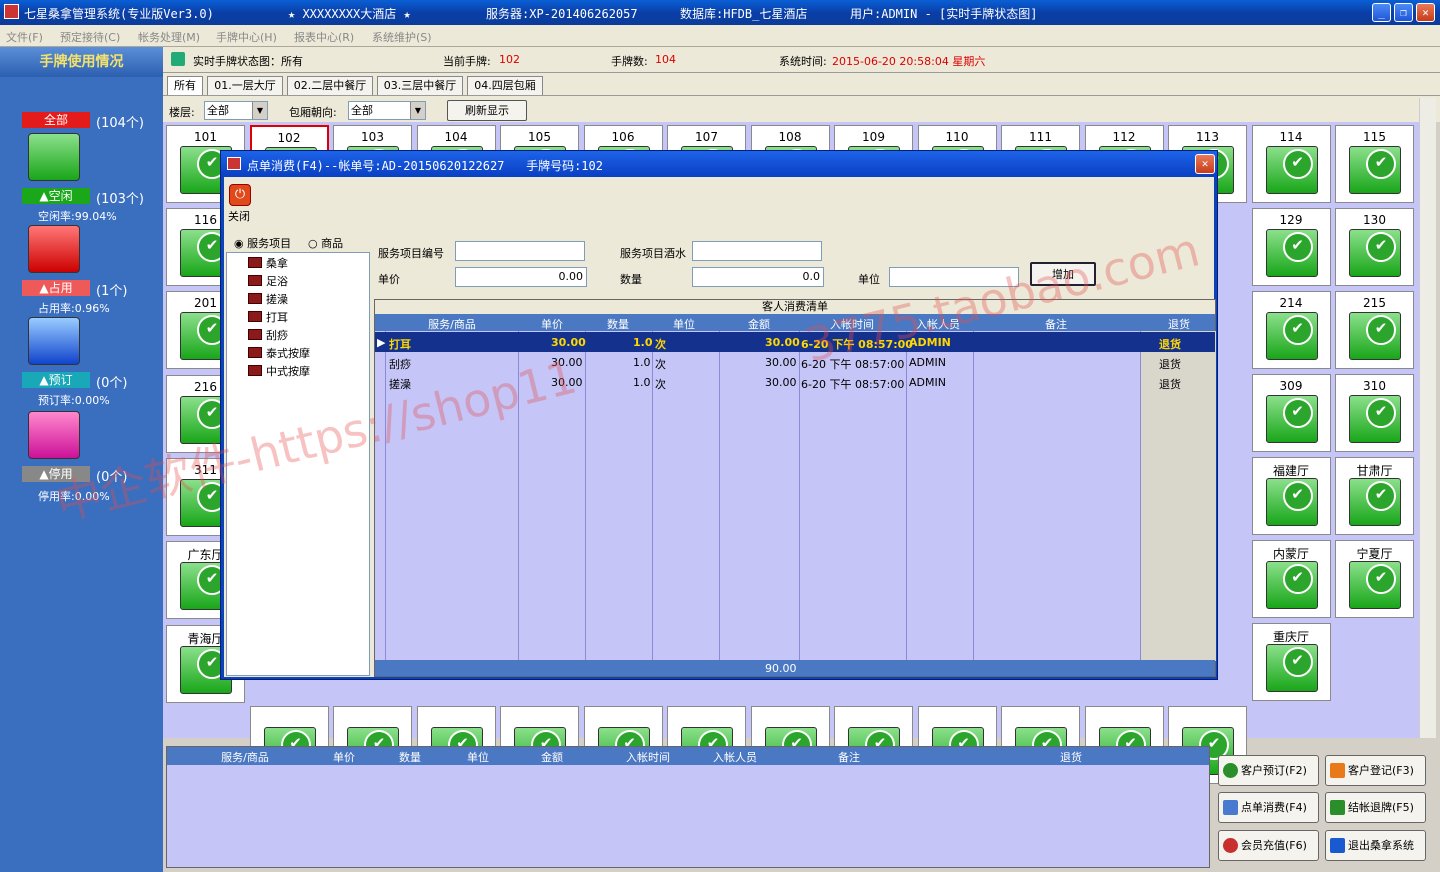  I want to click on user-info: 用户:ADMIN - [实时手牌状态图], so click(944, 14).